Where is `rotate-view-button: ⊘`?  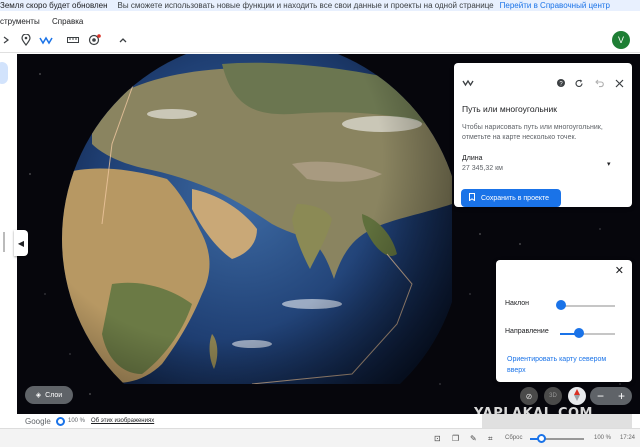 rotate-view-button: ⊘ is located at coordinates (529, 396).